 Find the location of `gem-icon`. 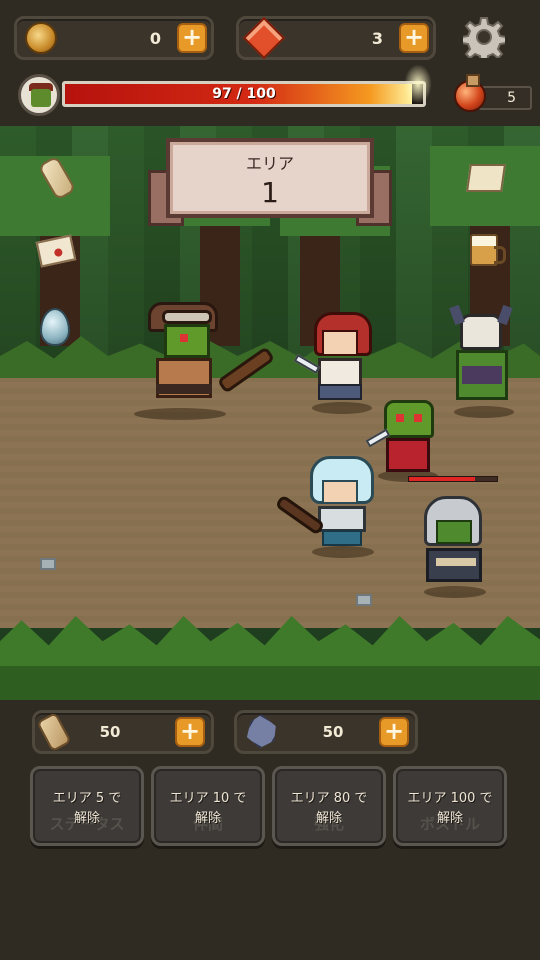

gem-icon is located at coordinates (264, 38).